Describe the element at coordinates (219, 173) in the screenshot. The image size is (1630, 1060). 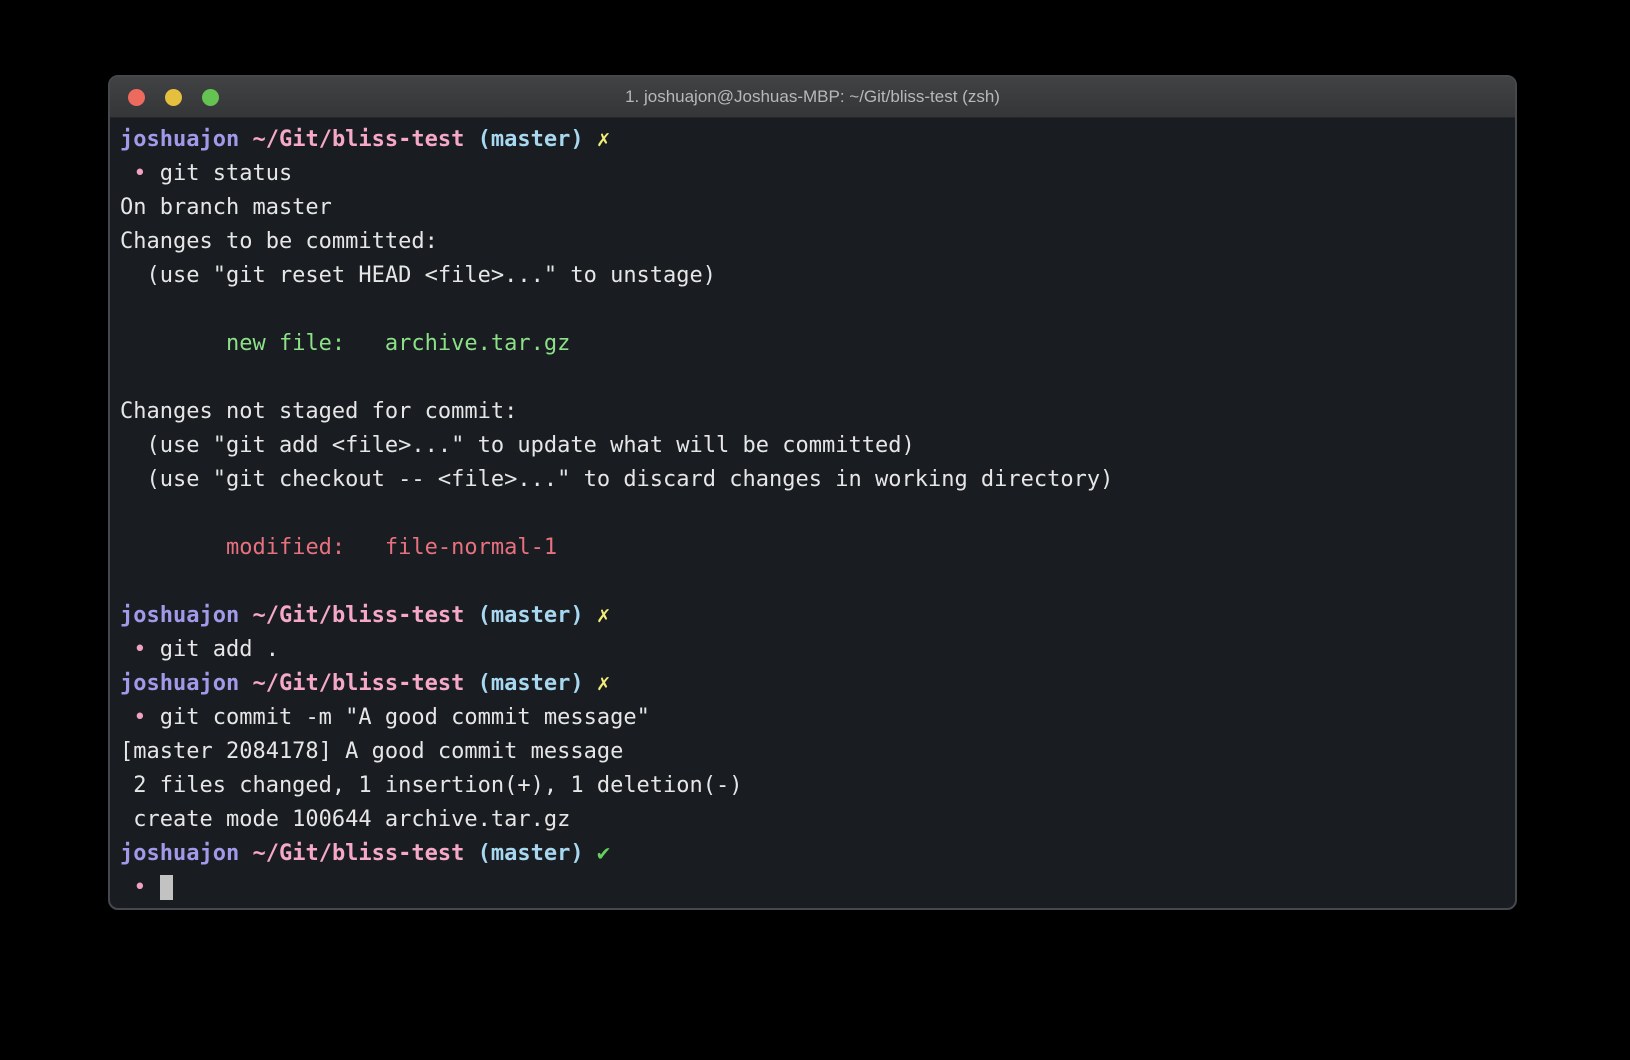
I see `text-segment: git status` at that location.